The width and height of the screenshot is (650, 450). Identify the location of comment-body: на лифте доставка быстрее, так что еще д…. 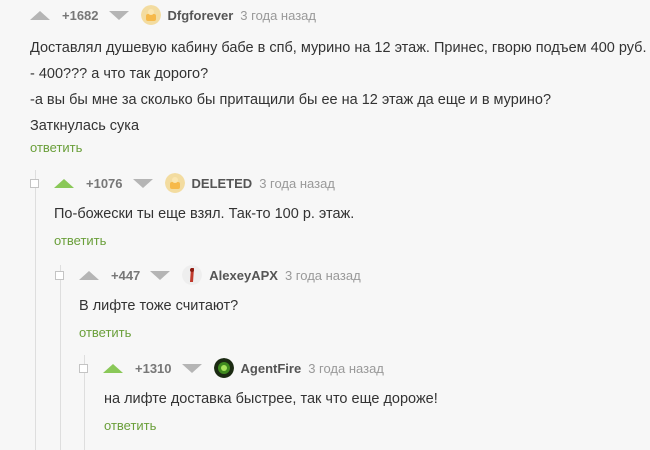
(271, 399).